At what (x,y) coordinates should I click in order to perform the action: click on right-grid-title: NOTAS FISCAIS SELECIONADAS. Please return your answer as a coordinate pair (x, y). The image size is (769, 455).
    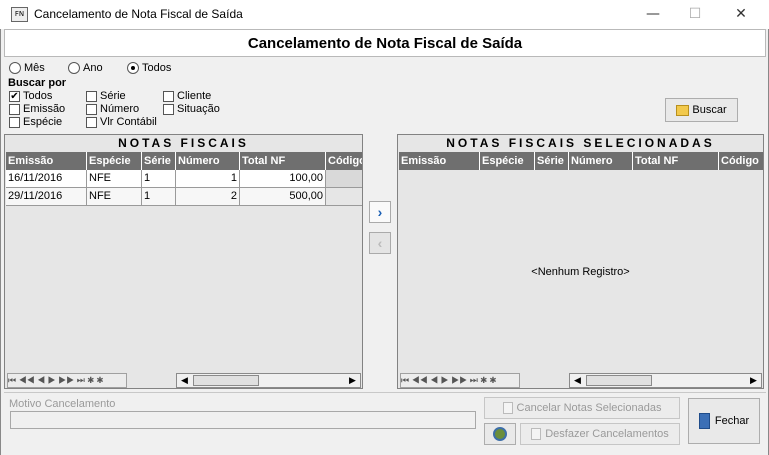
    Looking at the image, I should click on (580, 143).